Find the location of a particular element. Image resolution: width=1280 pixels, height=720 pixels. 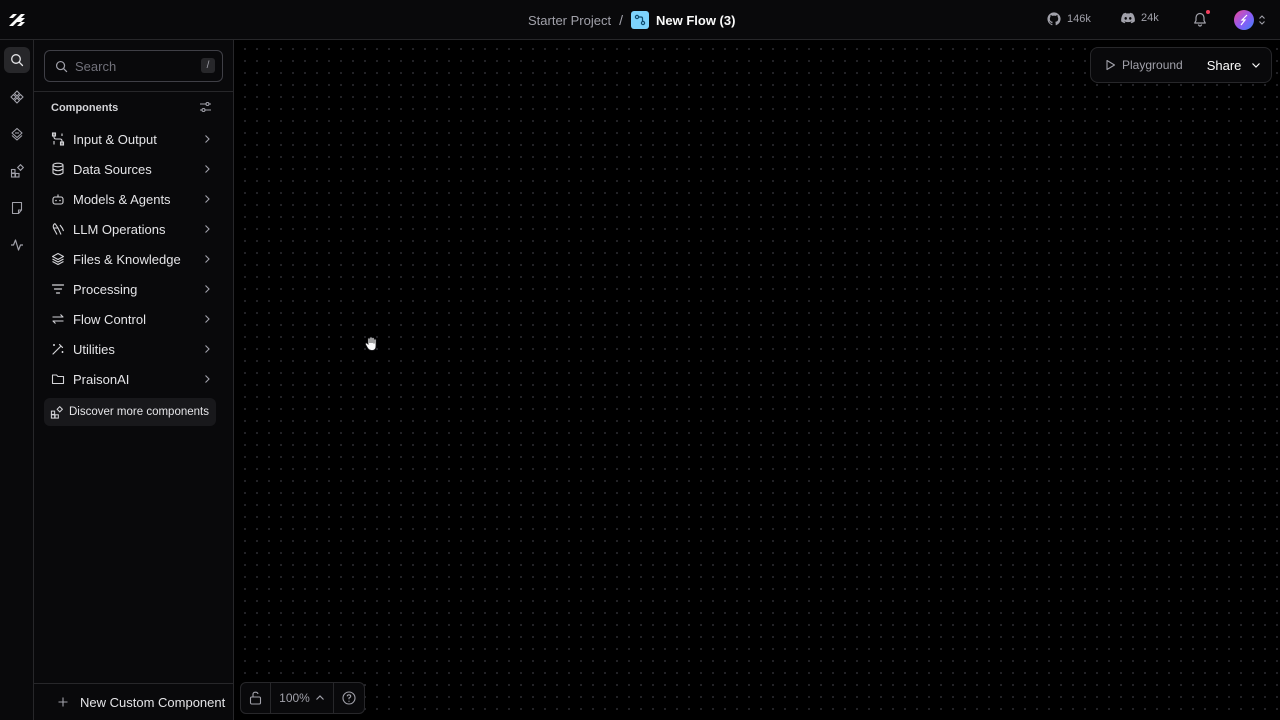

help-circle-icon is located at coordinates (349, 698).